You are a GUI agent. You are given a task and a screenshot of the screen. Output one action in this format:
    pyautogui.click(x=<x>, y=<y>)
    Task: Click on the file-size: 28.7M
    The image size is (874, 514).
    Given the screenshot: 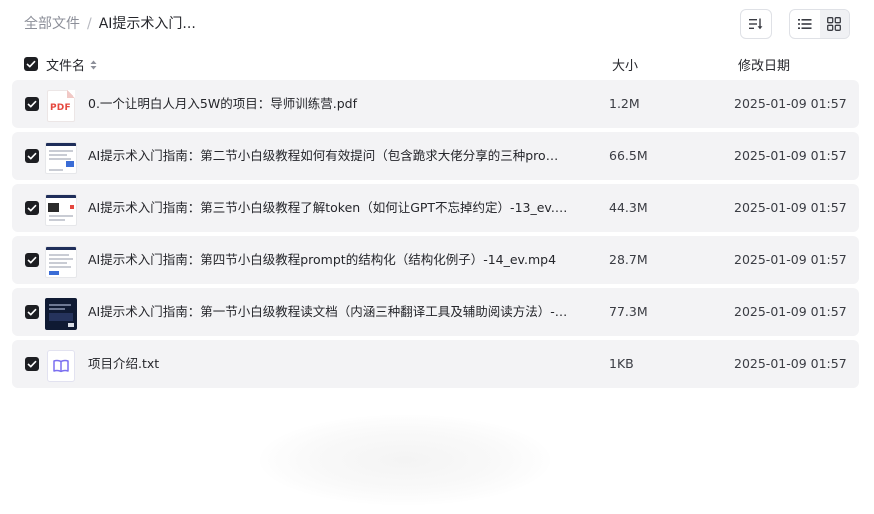 What is the action you would take?
    pyautogui.click(x=628, y=259)
    